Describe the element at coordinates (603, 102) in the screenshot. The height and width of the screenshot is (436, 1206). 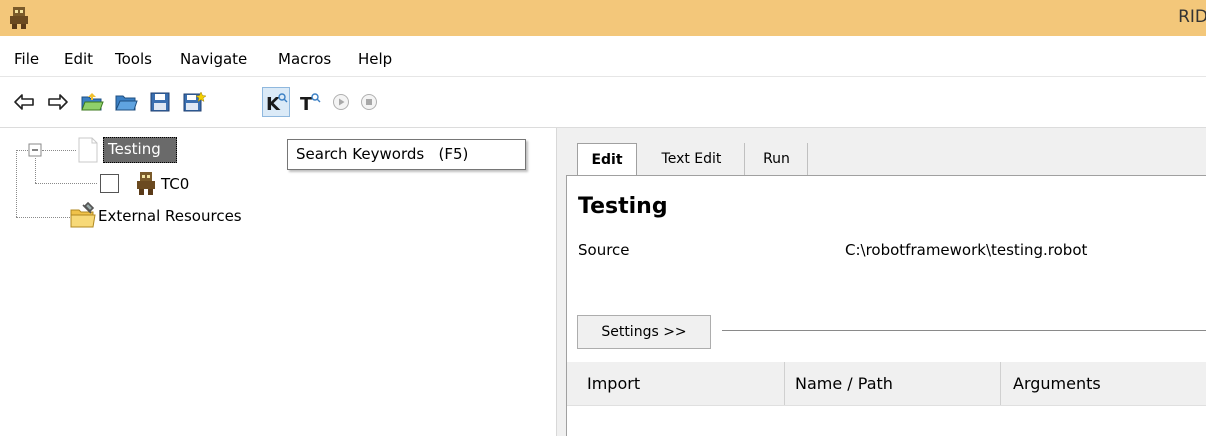
I see `toolbar: K T` at that location.